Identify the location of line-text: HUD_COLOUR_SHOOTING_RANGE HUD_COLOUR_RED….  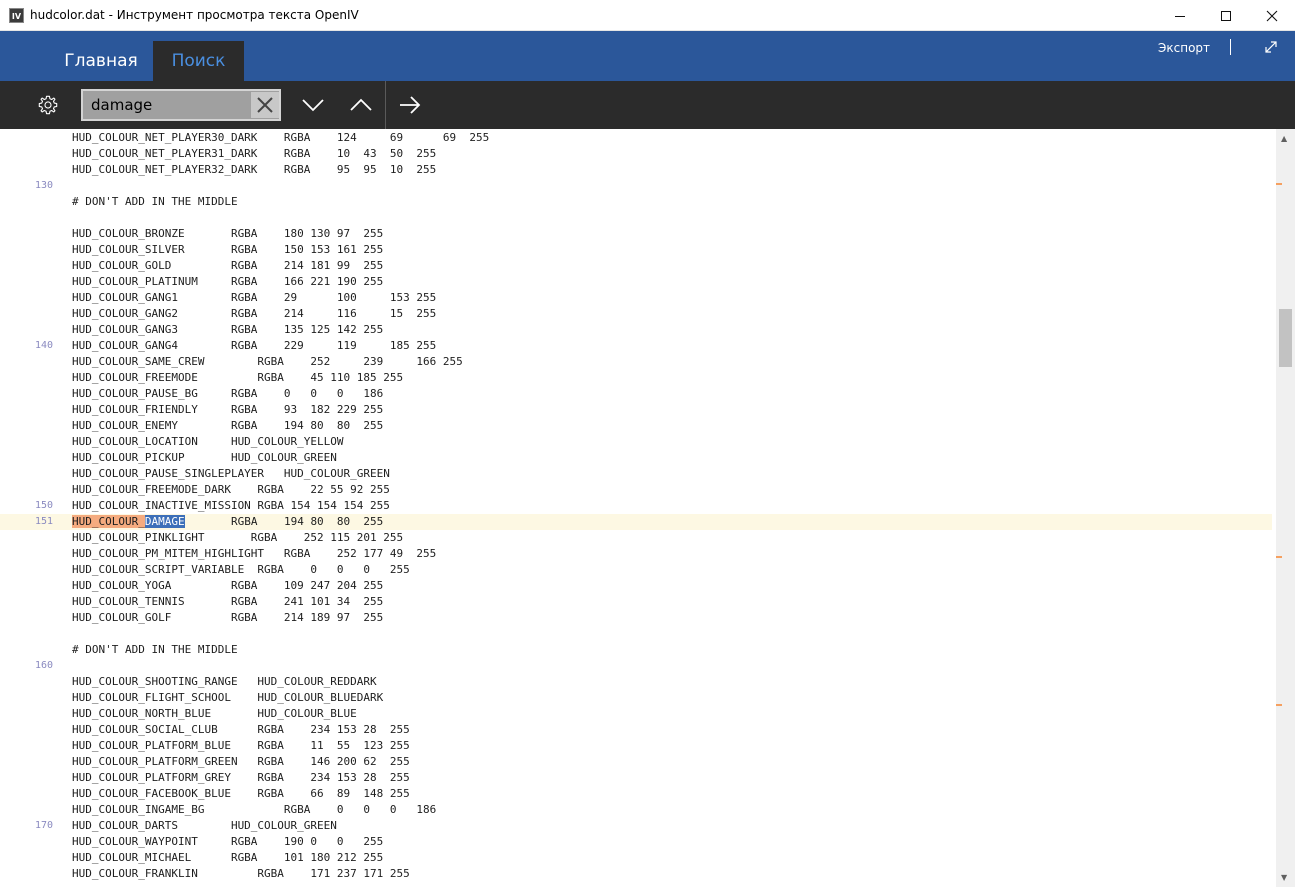
(224, 681).